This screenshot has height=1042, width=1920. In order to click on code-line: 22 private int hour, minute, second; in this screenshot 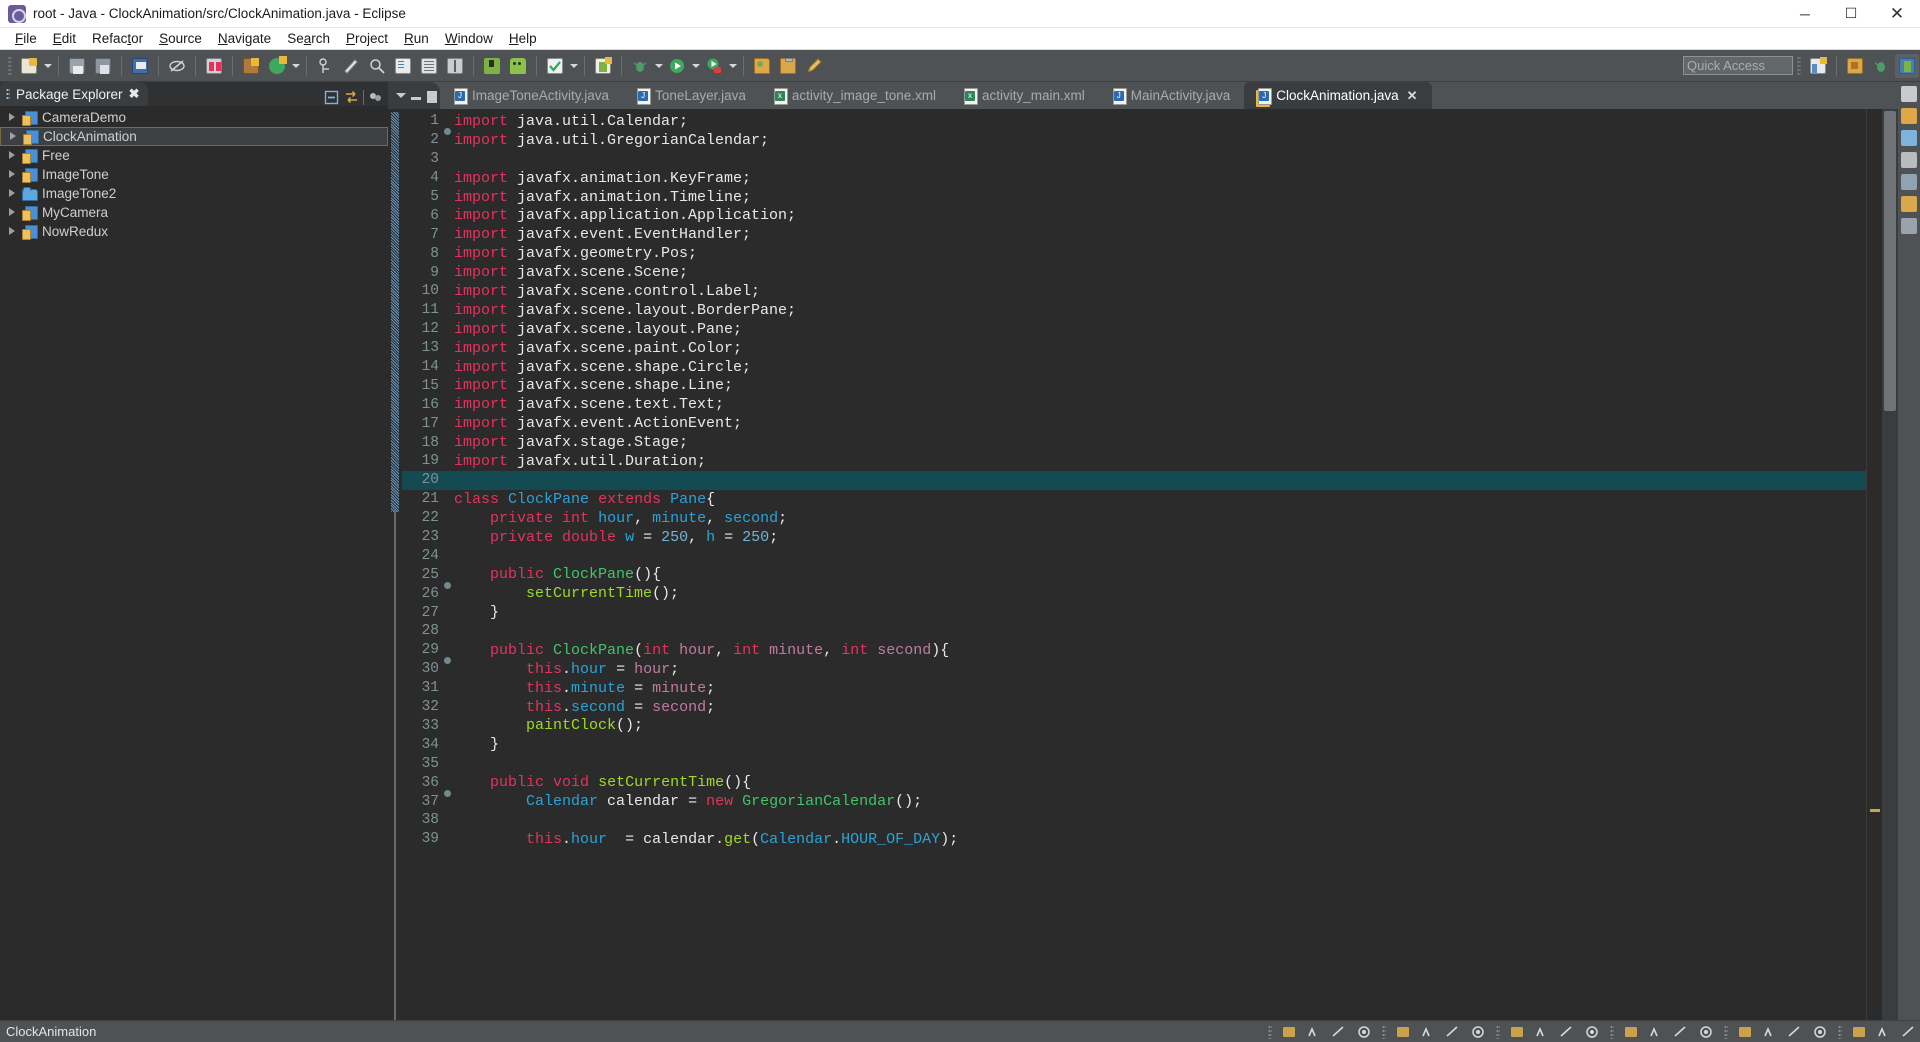, I will do `click(1134, 518)`.